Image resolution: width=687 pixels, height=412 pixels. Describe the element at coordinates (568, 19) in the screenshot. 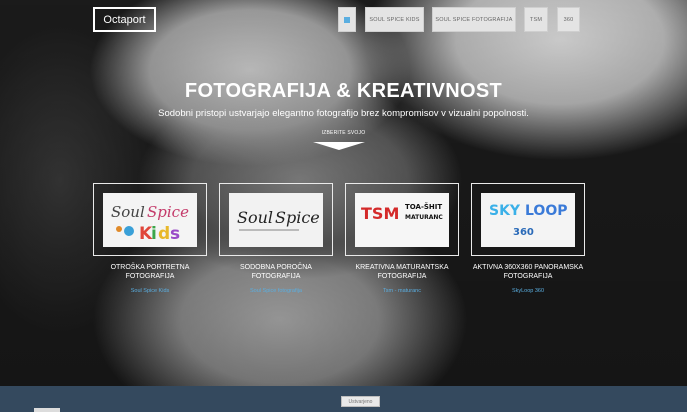

I see `nav-360: 360` at that location.